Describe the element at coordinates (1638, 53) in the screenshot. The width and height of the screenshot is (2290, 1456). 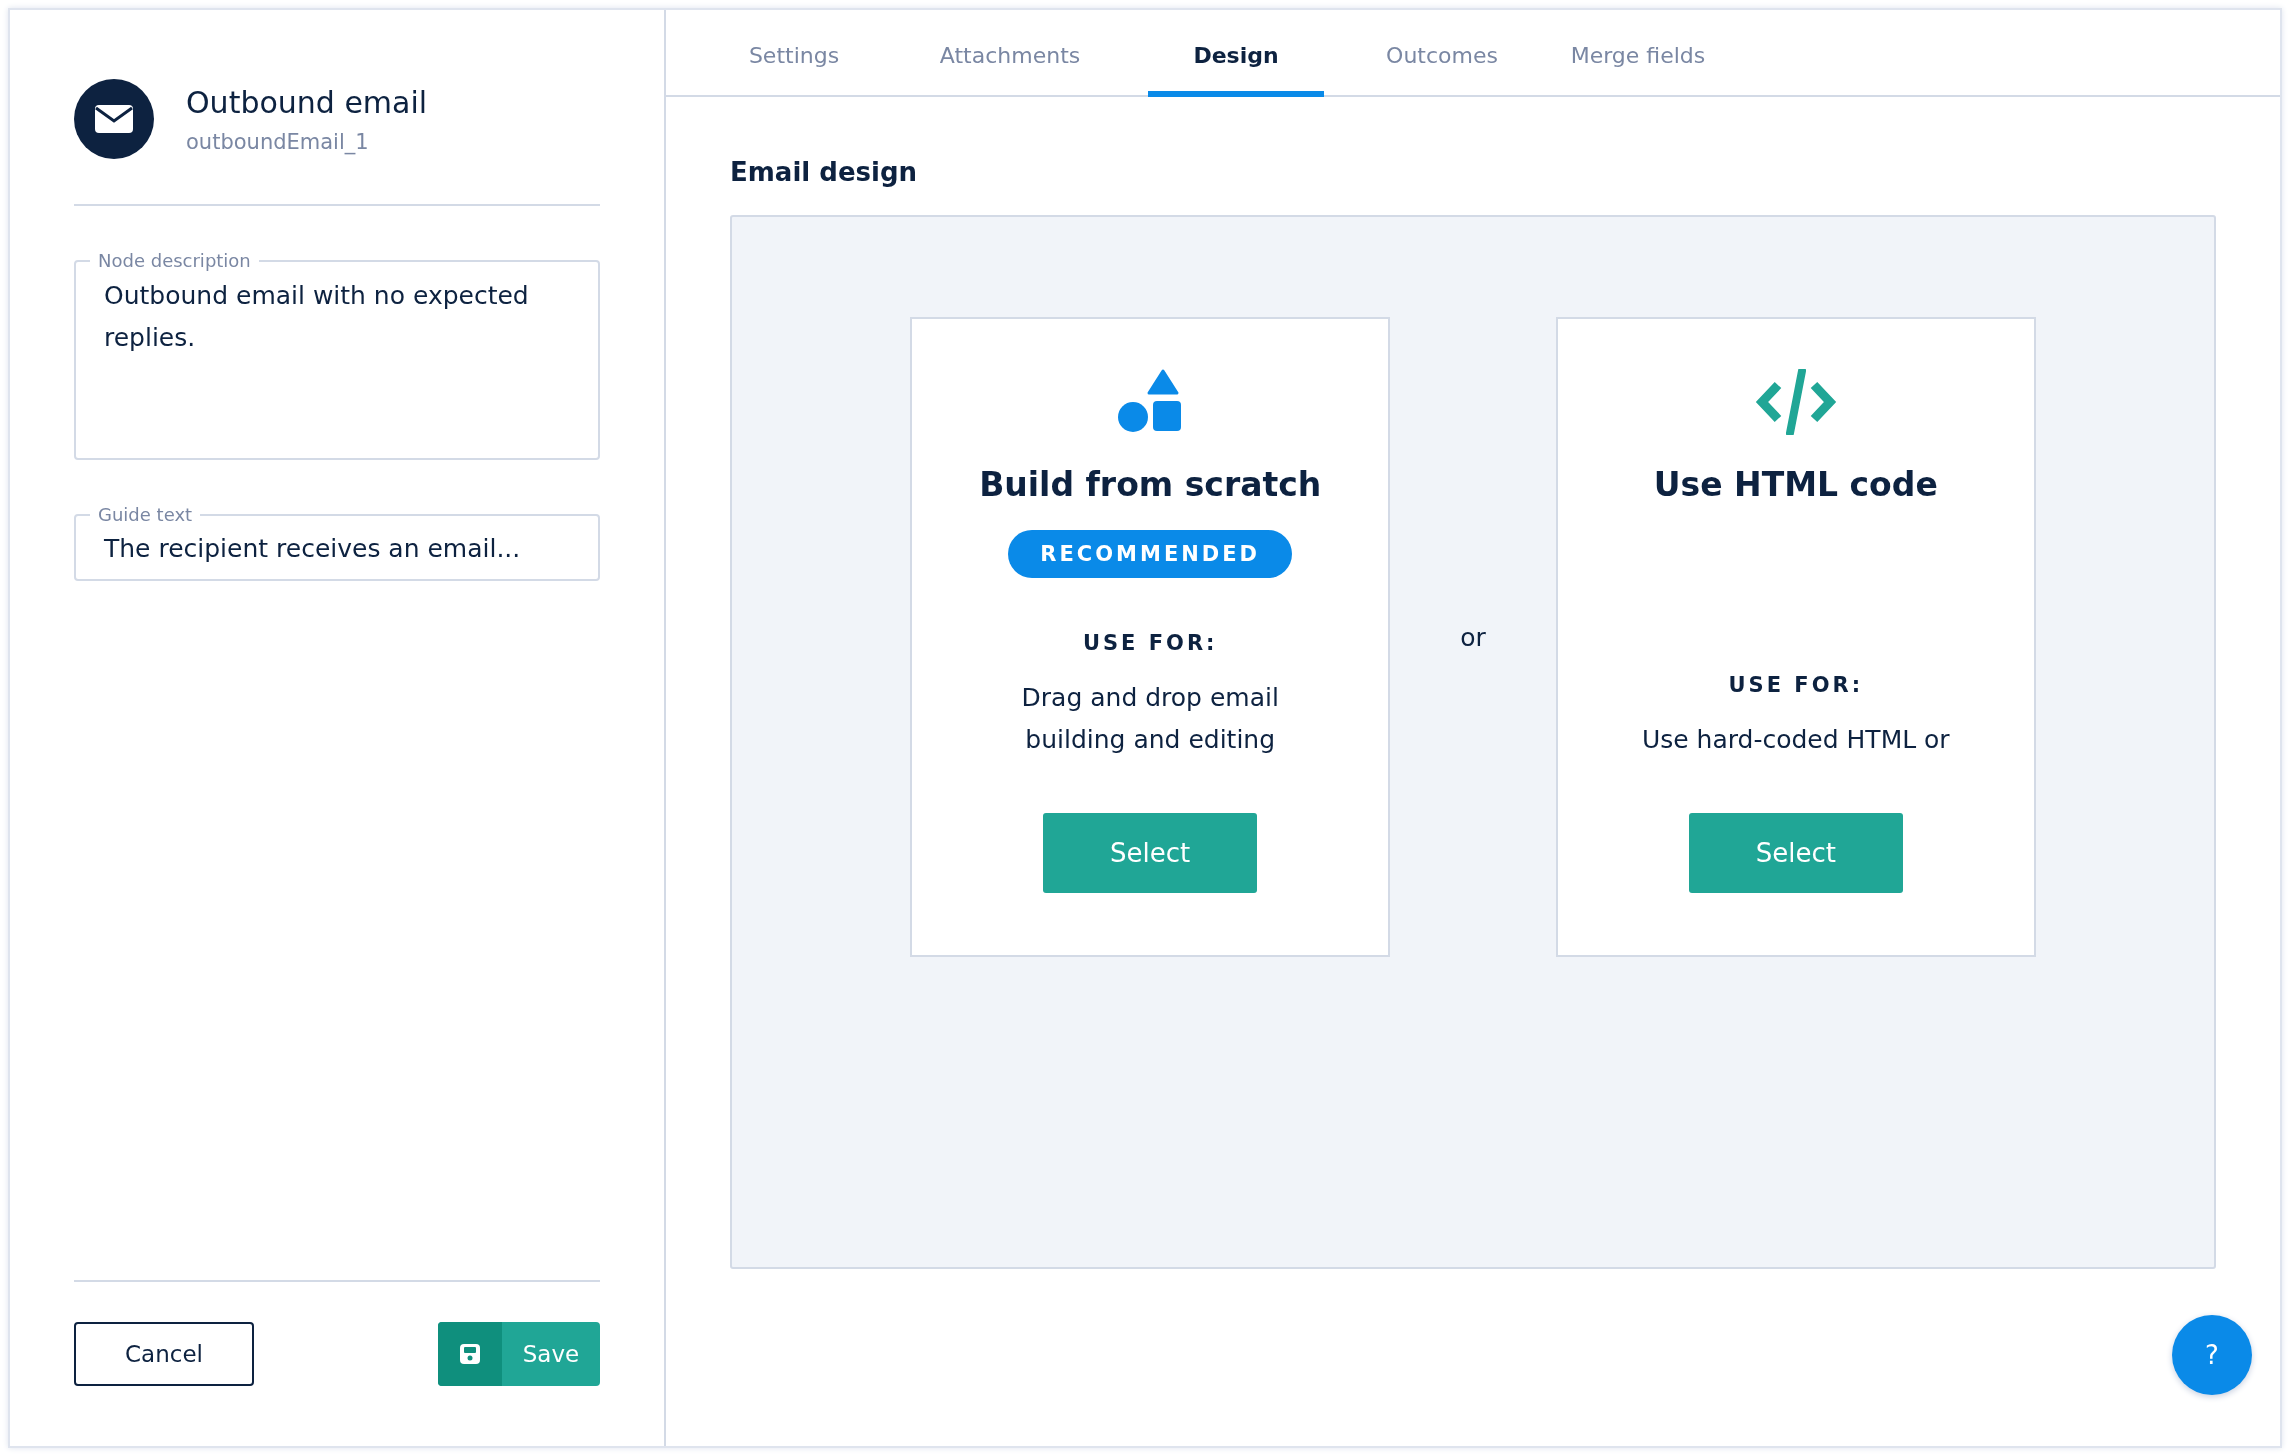
I see `tab: Merge fields` at that location.